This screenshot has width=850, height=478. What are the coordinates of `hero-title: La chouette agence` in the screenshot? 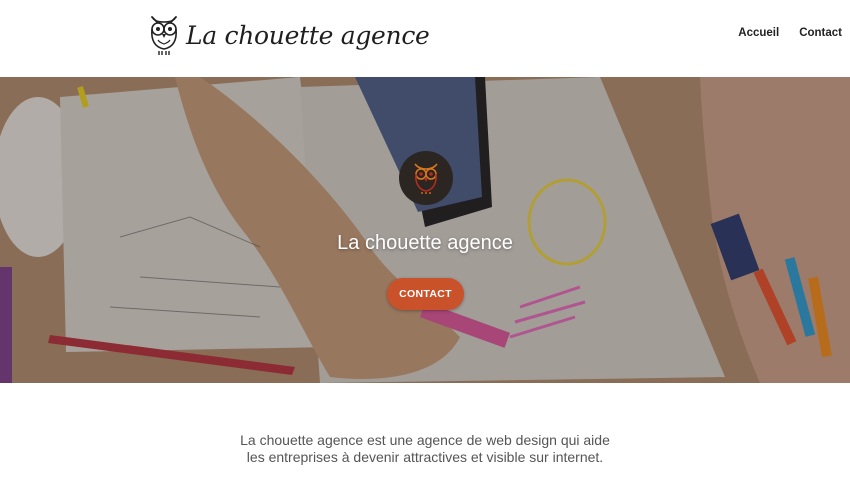 It's located at (425, 243).